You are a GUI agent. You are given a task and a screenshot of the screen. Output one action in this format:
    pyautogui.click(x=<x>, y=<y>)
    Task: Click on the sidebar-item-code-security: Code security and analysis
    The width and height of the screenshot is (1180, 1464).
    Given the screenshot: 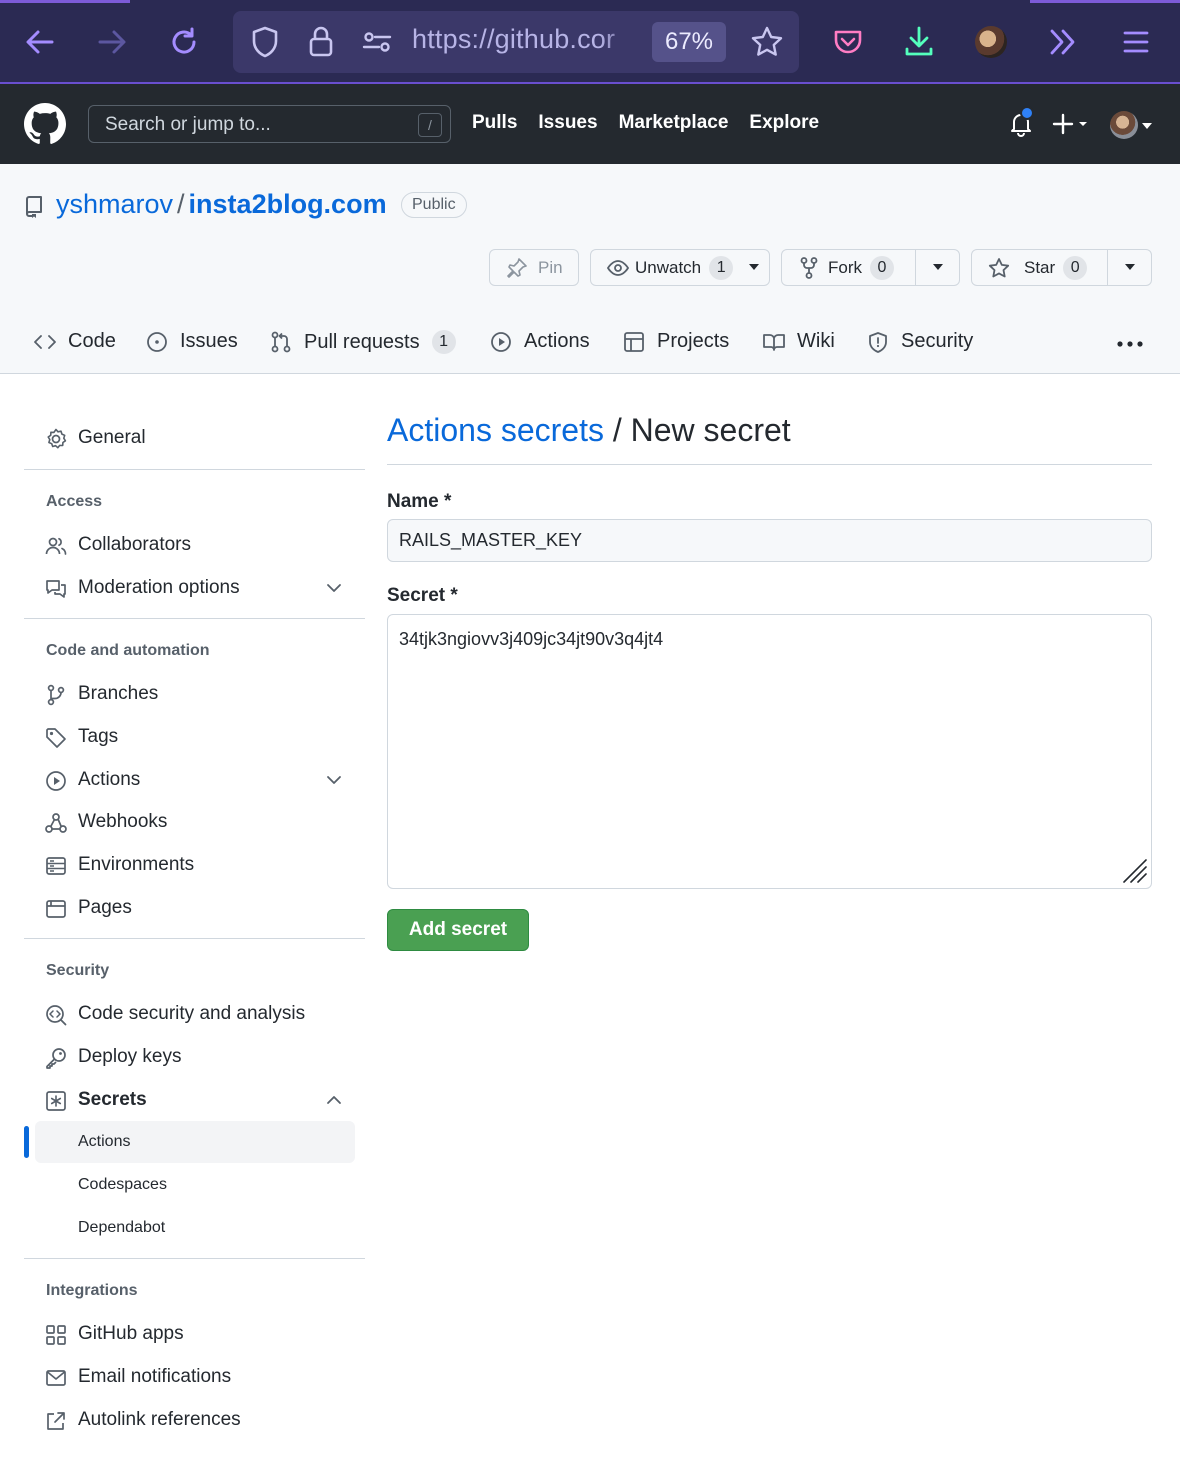 What is the action you would take?
    pyautogui.click(x=189, y=1014)
    